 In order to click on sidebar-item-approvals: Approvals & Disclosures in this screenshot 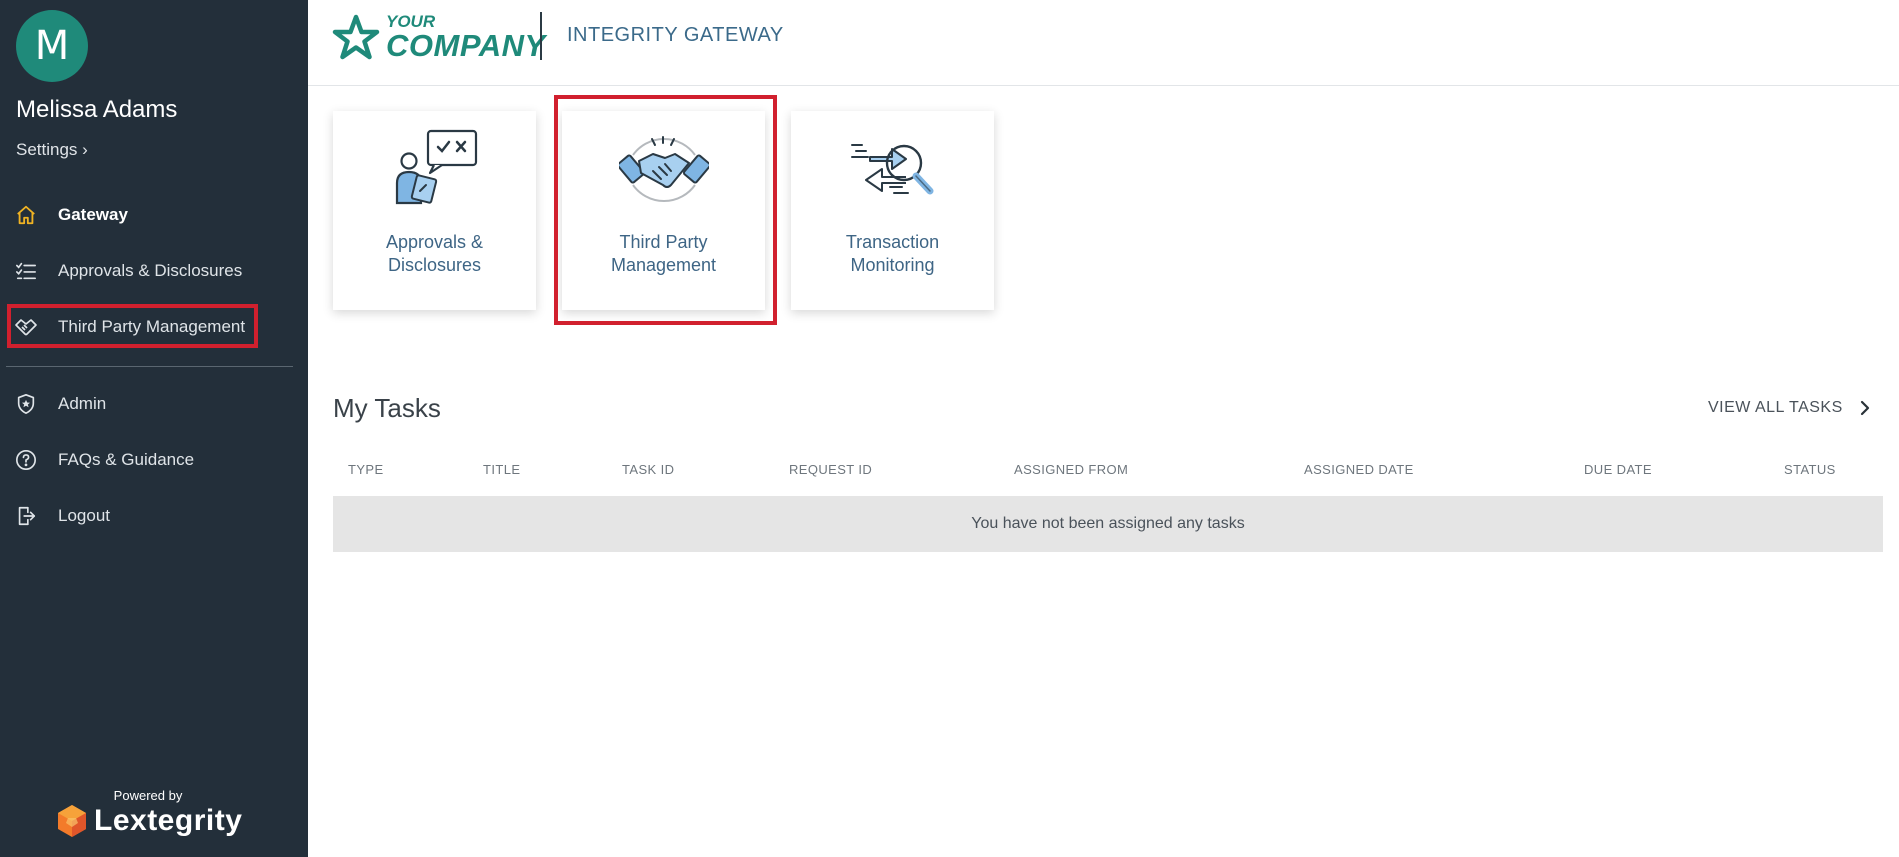, I will do `click(154, 271)`.